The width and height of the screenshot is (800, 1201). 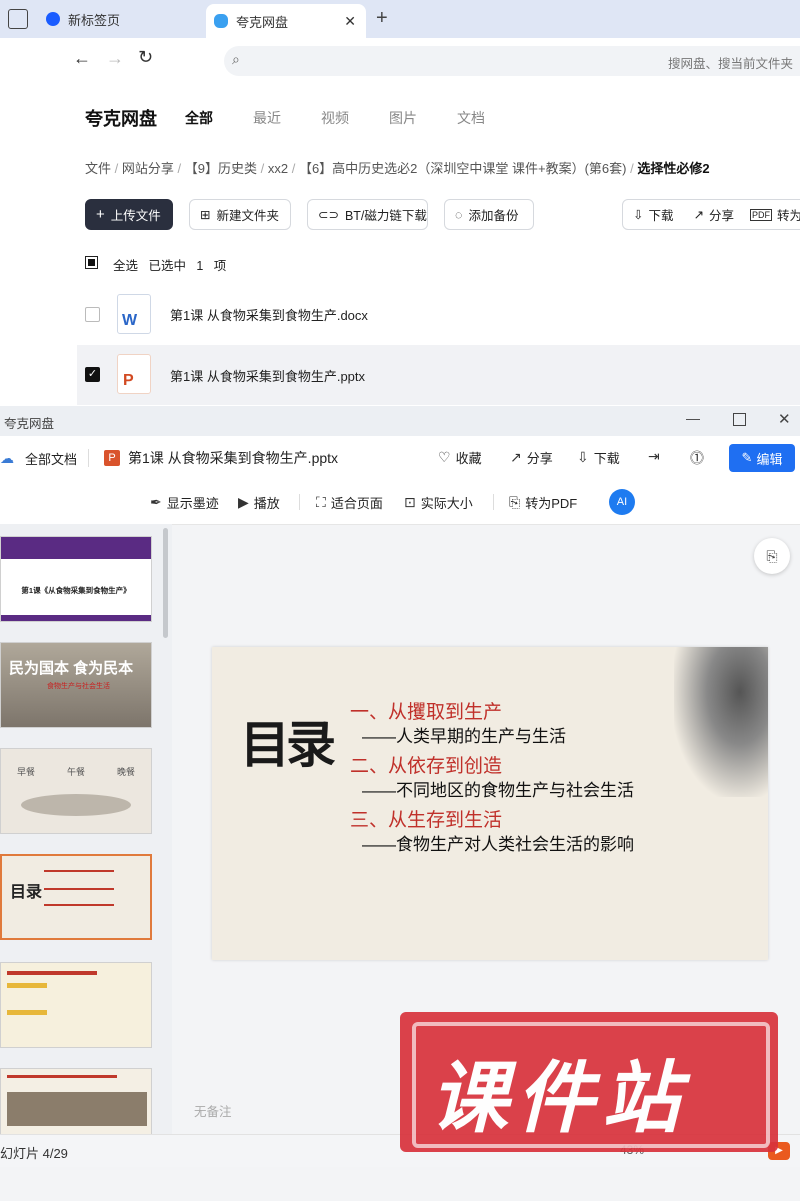 I want to click on translate-float-icon: ⎘, so click(x=772, y=556).